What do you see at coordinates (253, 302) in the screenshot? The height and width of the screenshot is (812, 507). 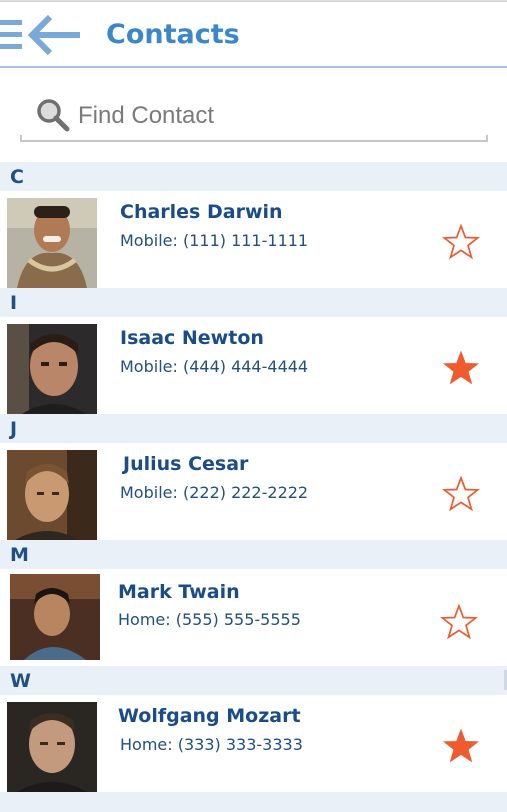 I see `section-header-i: I` at bounding box center [253, 302].